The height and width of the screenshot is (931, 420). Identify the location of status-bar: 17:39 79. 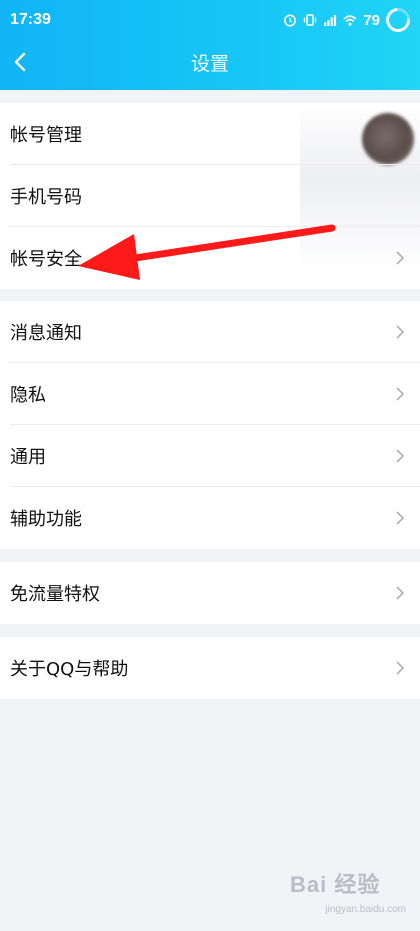
(210, 20).